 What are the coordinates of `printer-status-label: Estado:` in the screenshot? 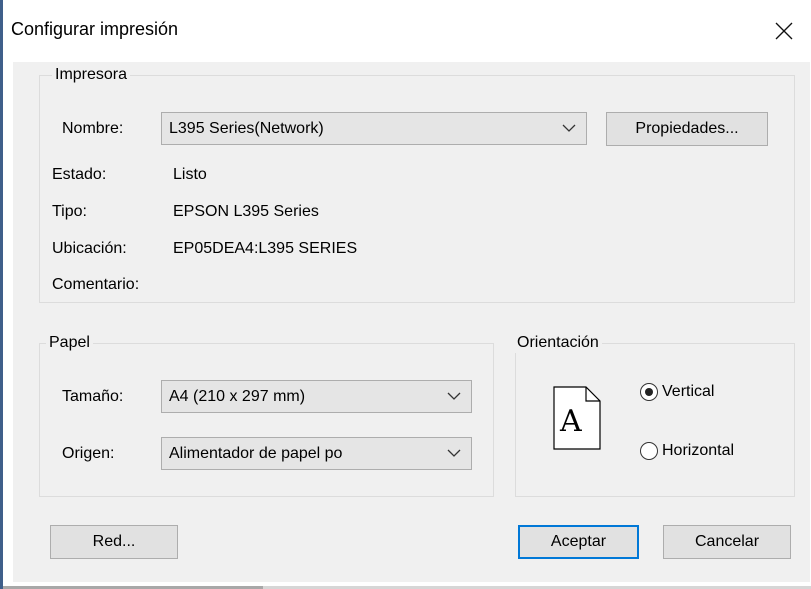 It's located at (79, 174).